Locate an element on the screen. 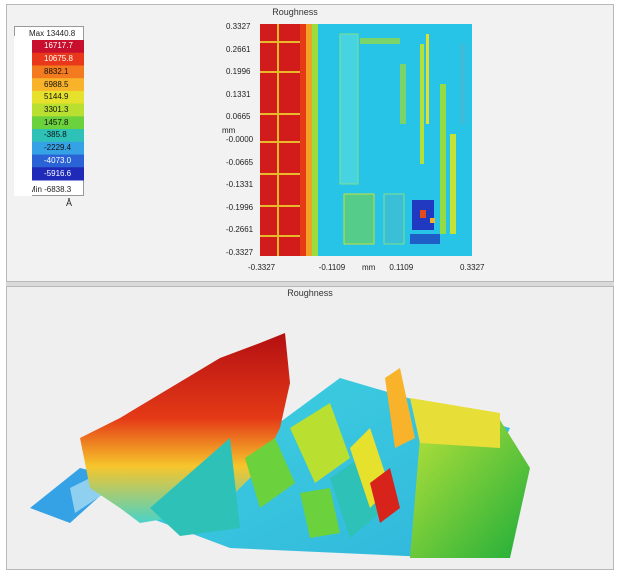 The height and width of the screenshot is (575, 620). legend-value-label: -5916.6 is located at coordinates (58, 173).